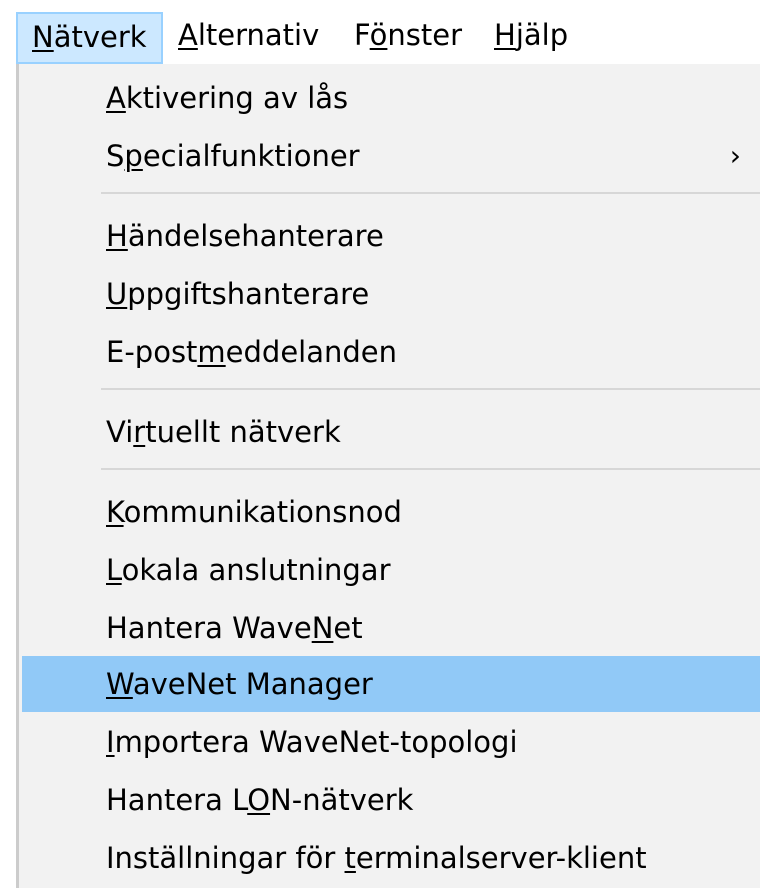 This screenshot has width=760, height=888. I want to click on menubar-hjalp: Hjälp, so click(531, 38).